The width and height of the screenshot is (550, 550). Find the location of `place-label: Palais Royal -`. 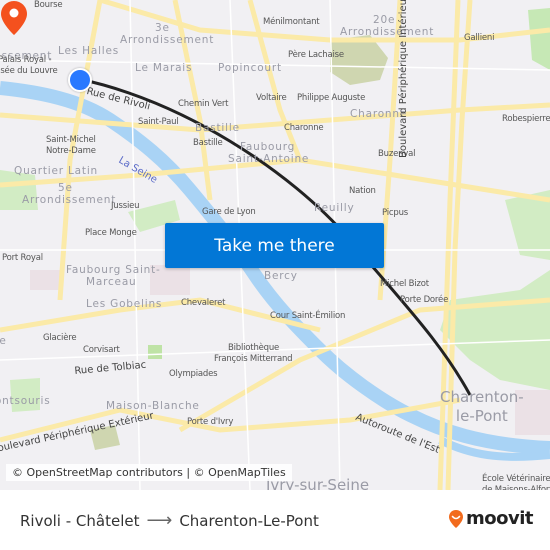

place-label: Palais Royal - is located at coordinates (26, 60).